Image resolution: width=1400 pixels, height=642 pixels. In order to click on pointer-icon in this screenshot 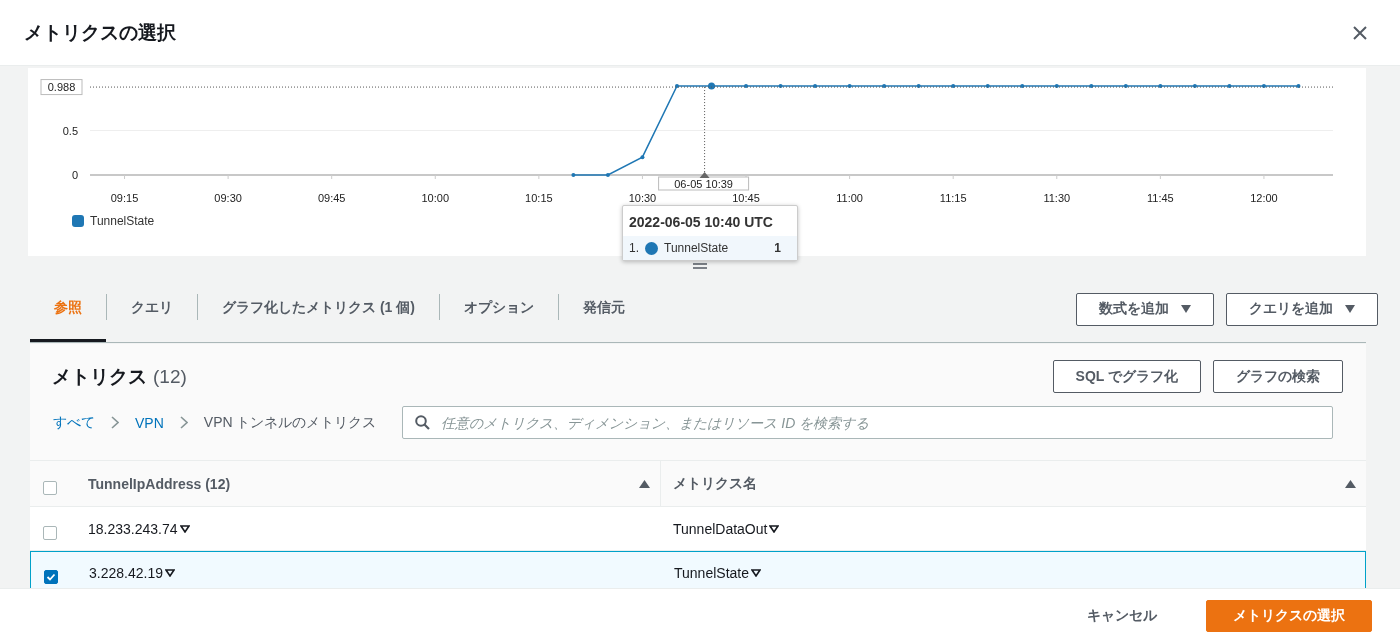, I will do `click(704, 175)`.